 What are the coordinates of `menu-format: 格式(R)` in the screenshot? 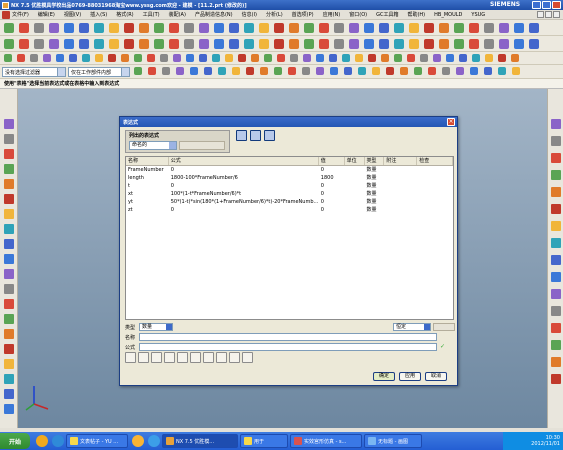 It's located at (124, 14).